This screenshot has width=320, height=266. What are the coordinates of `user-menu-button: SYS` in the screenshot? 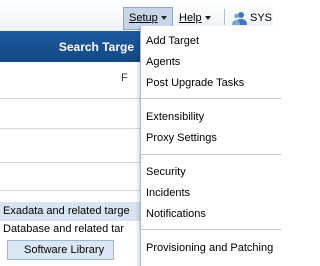 It's located at (252, 18).